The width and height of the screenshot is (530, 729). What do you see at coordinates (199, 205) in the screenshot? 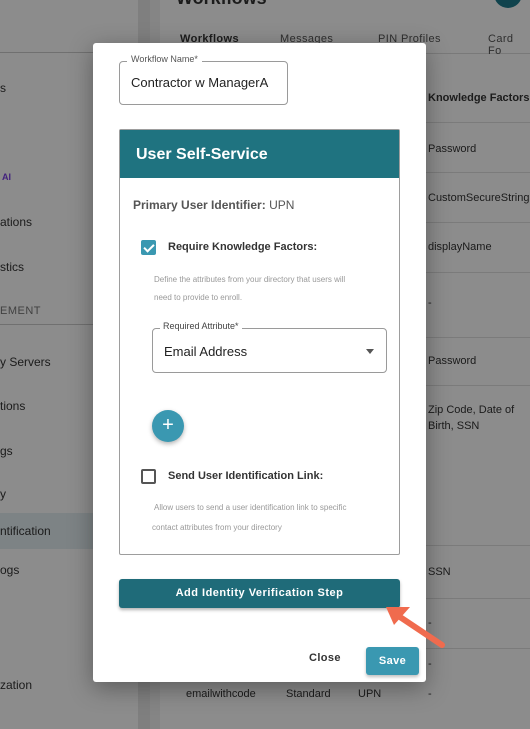
I see `primary-identifier-label: Primary User Identifier:` at bounding box center [199, 205].